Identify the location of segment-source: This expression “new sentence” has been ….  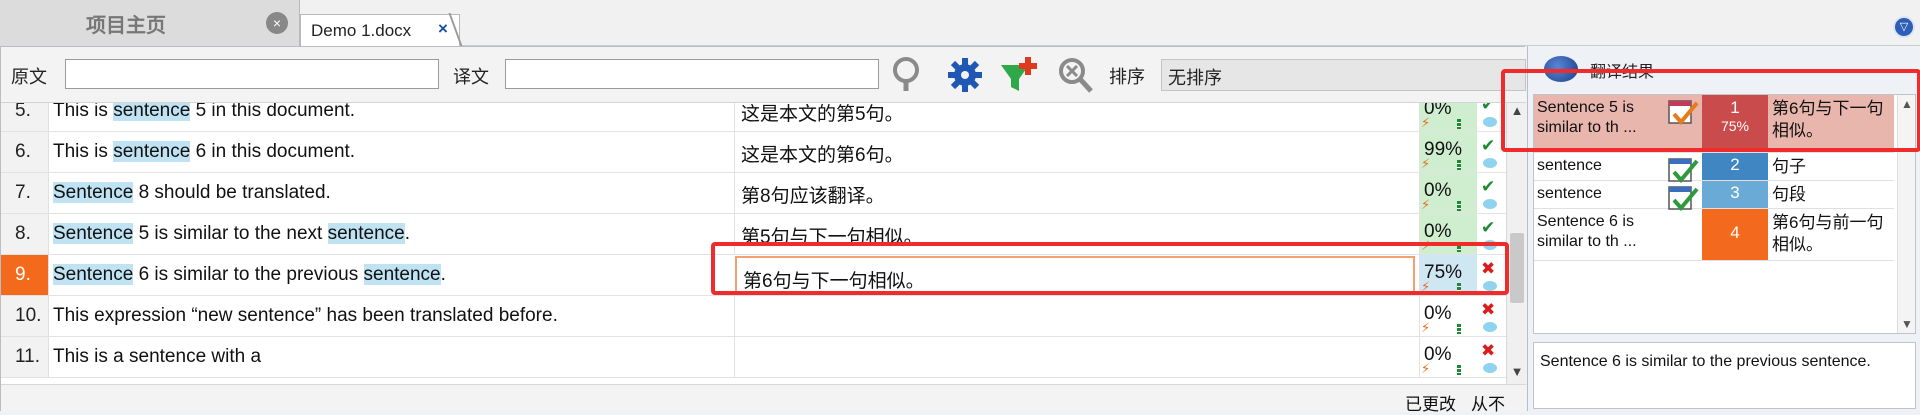
(391, 316).